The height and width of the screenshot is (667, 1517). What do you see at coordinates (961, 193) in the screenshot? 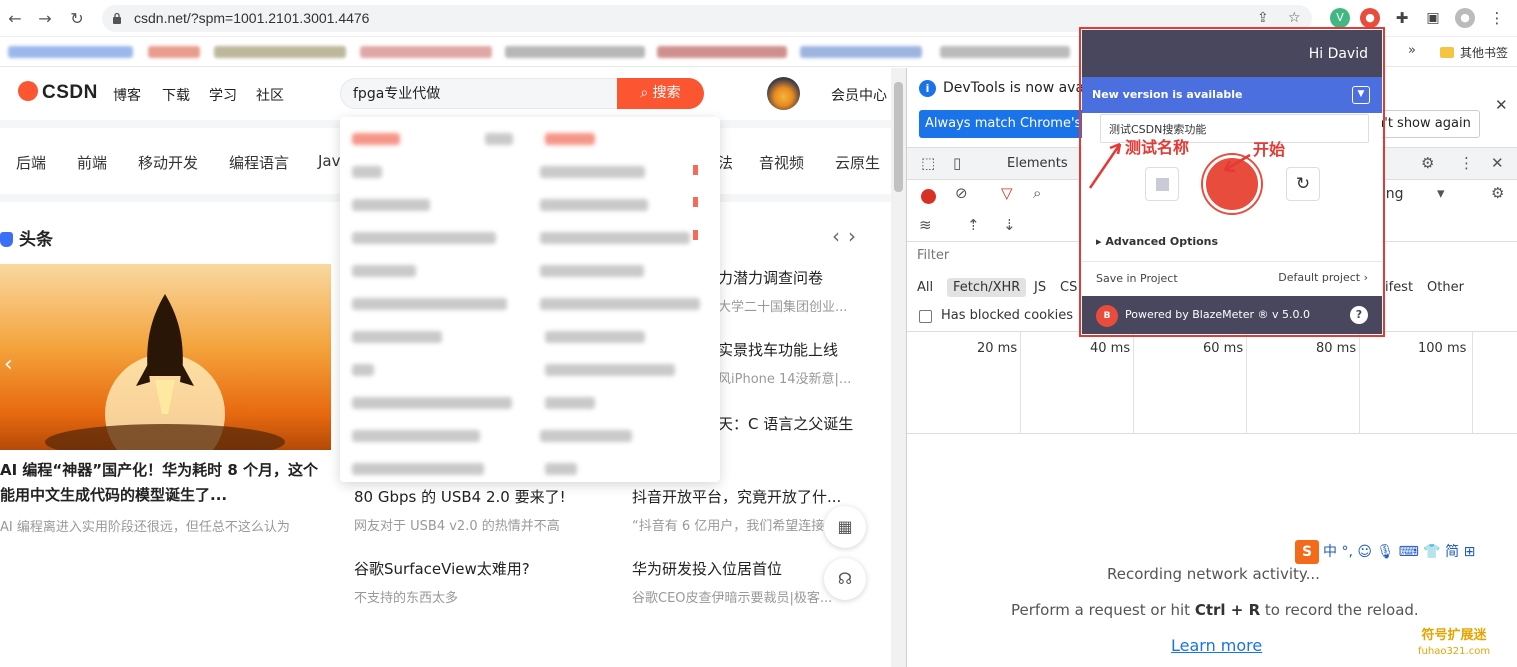
I see `clear-icon: ⊘` at bounding box center [961, 193].